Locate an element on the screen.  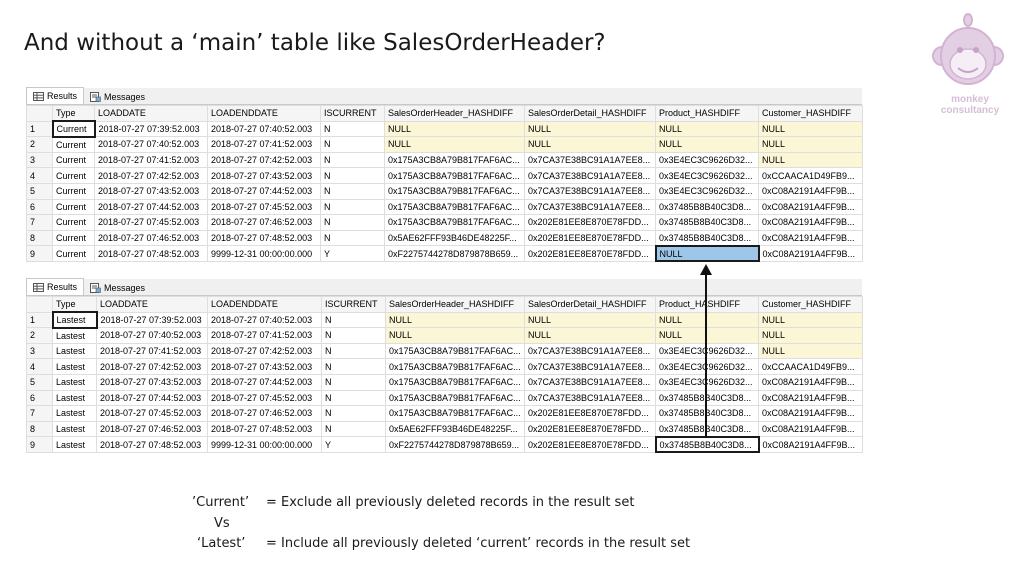
column-header: Product_HASHDIFF is located at coordinates (707, 304).